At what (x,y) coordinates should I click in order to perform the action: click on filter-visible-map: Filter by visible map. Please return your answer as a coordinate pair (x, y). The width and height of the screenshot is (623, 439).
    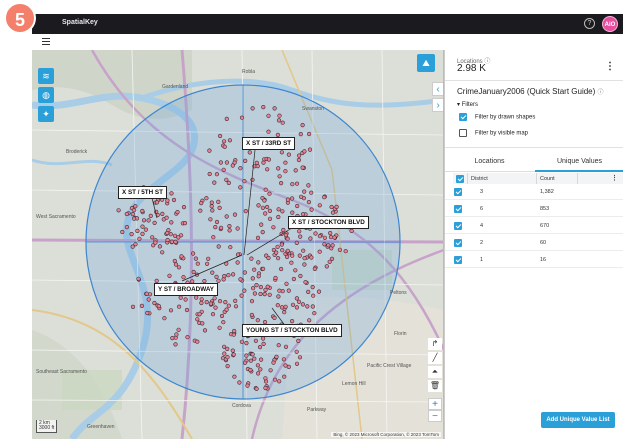
    Looking at the image, I should click on (493, 133).